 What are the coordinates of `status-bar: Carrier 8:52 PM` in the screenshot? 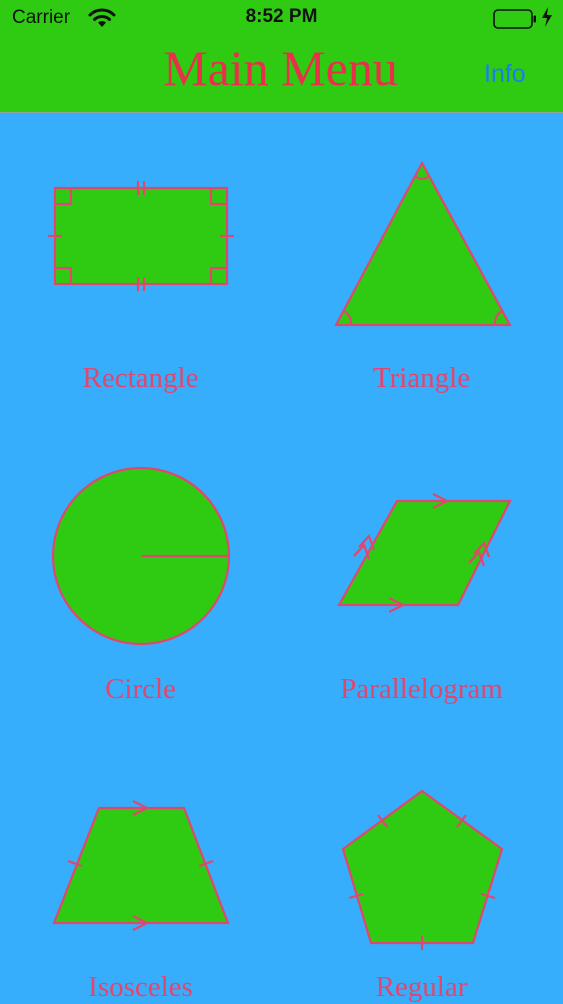 It's located at (281, 19).